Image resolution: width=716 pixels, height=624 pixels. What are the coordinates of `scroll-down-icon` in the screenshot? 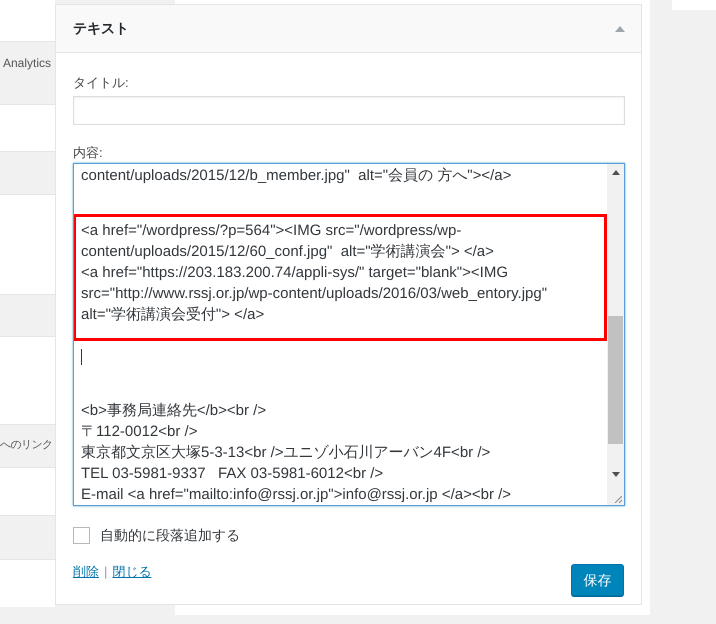 It's located at (616, 474).